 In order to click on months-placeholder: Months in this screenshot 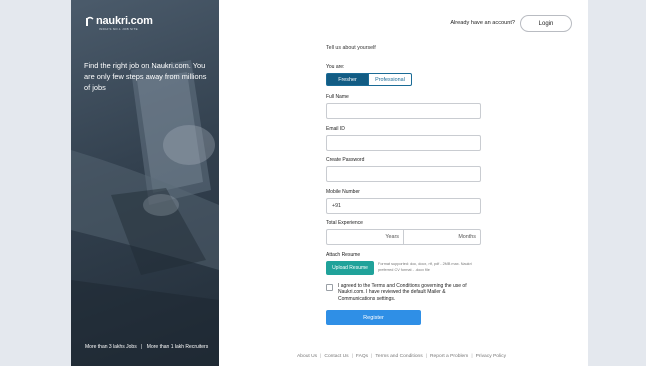, I will do `click(467, 237)`.